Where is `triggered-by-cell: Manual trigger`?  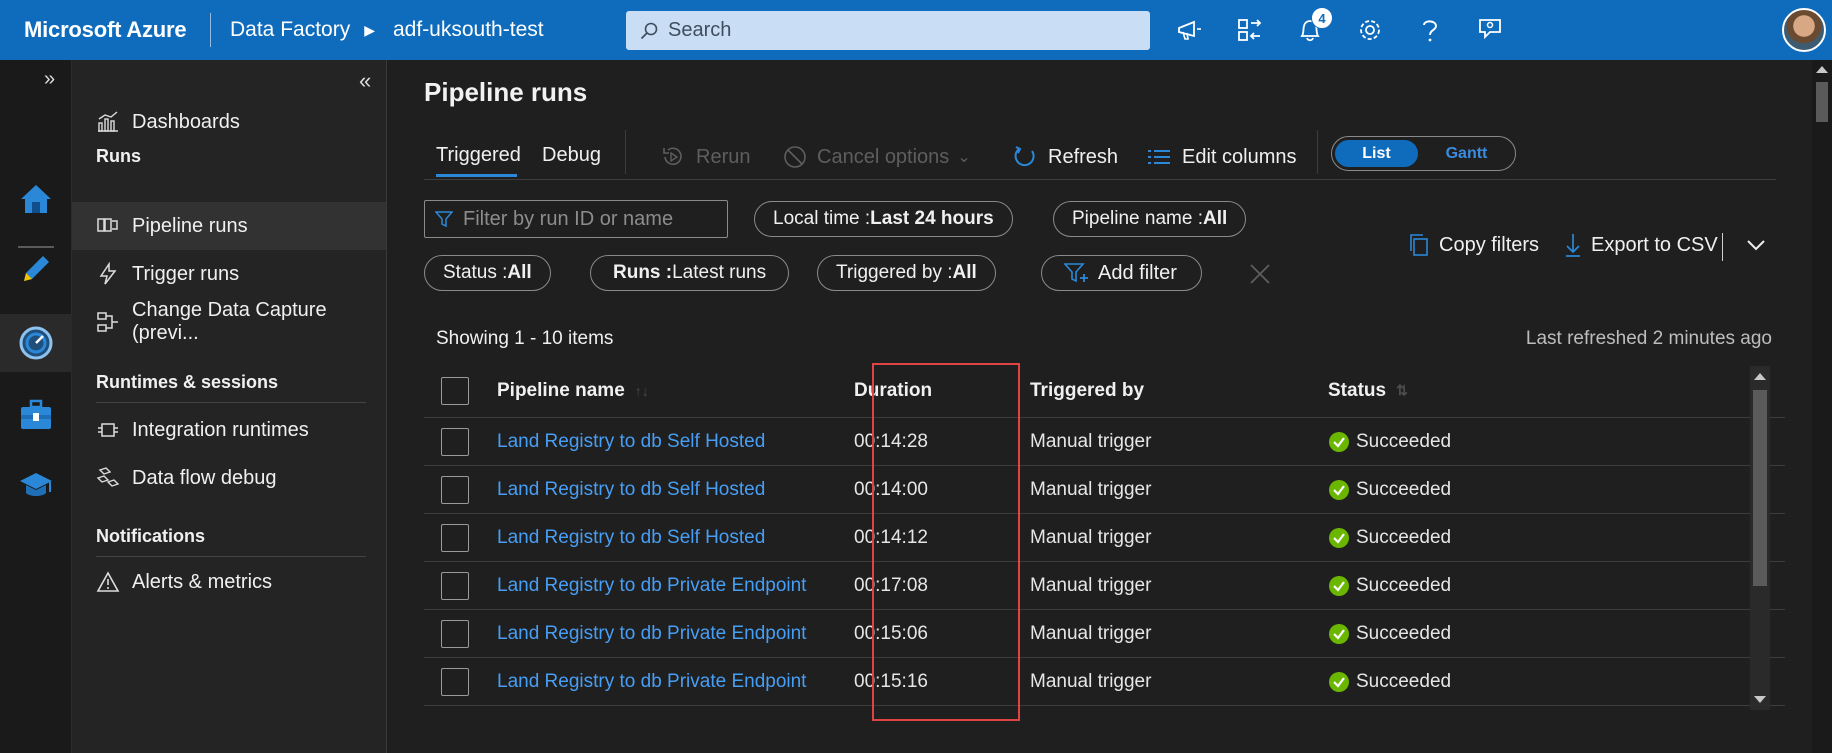
triggered-by-cell: Manual trigger is located at coordinates (1091, 681).